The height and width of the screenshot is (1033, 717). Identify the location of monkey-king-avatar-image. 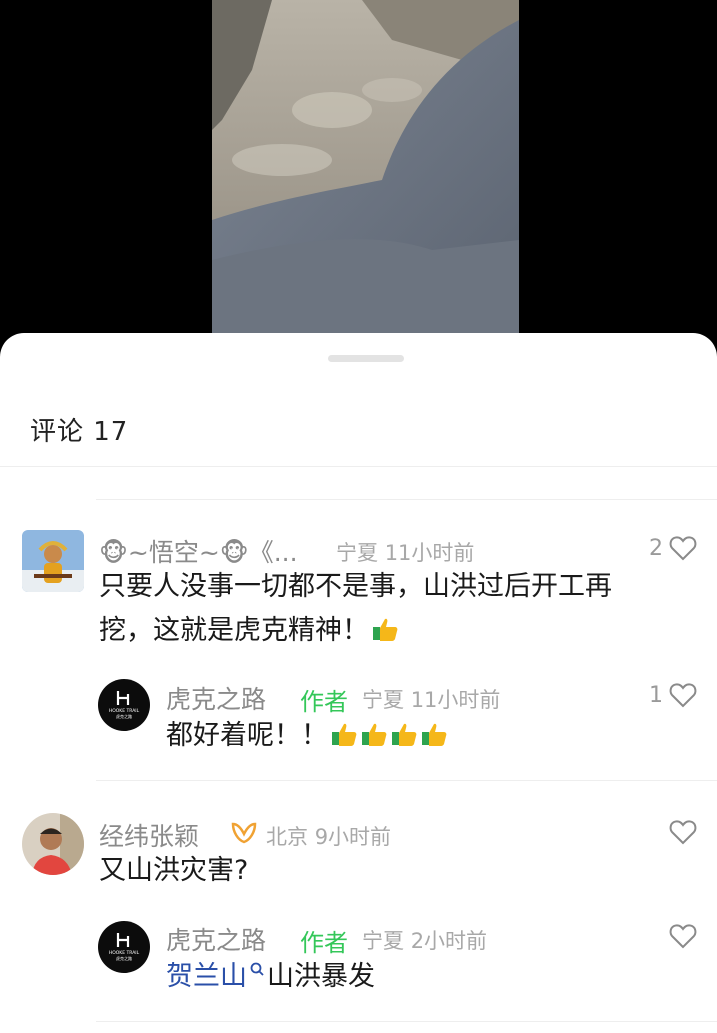
(53, 561).